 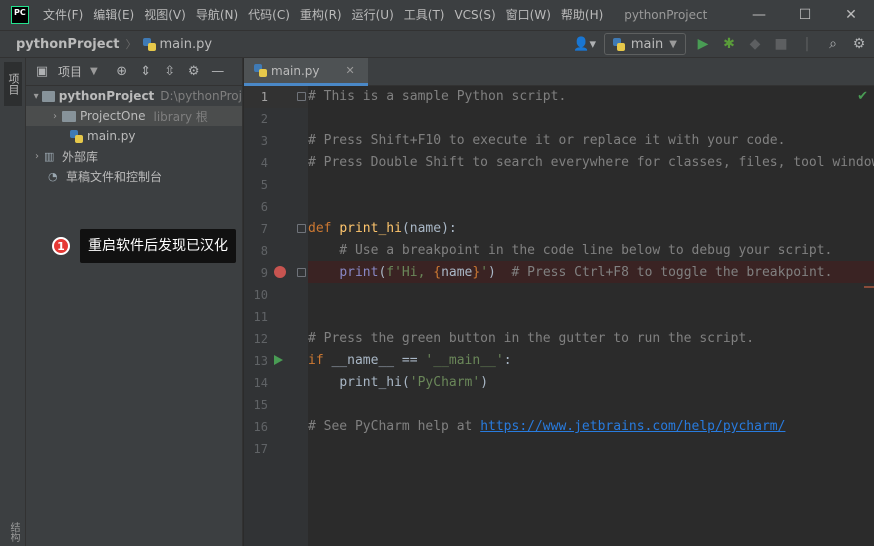 I want to click on project-tool-tab: 项目, so click(x=13, y=84).